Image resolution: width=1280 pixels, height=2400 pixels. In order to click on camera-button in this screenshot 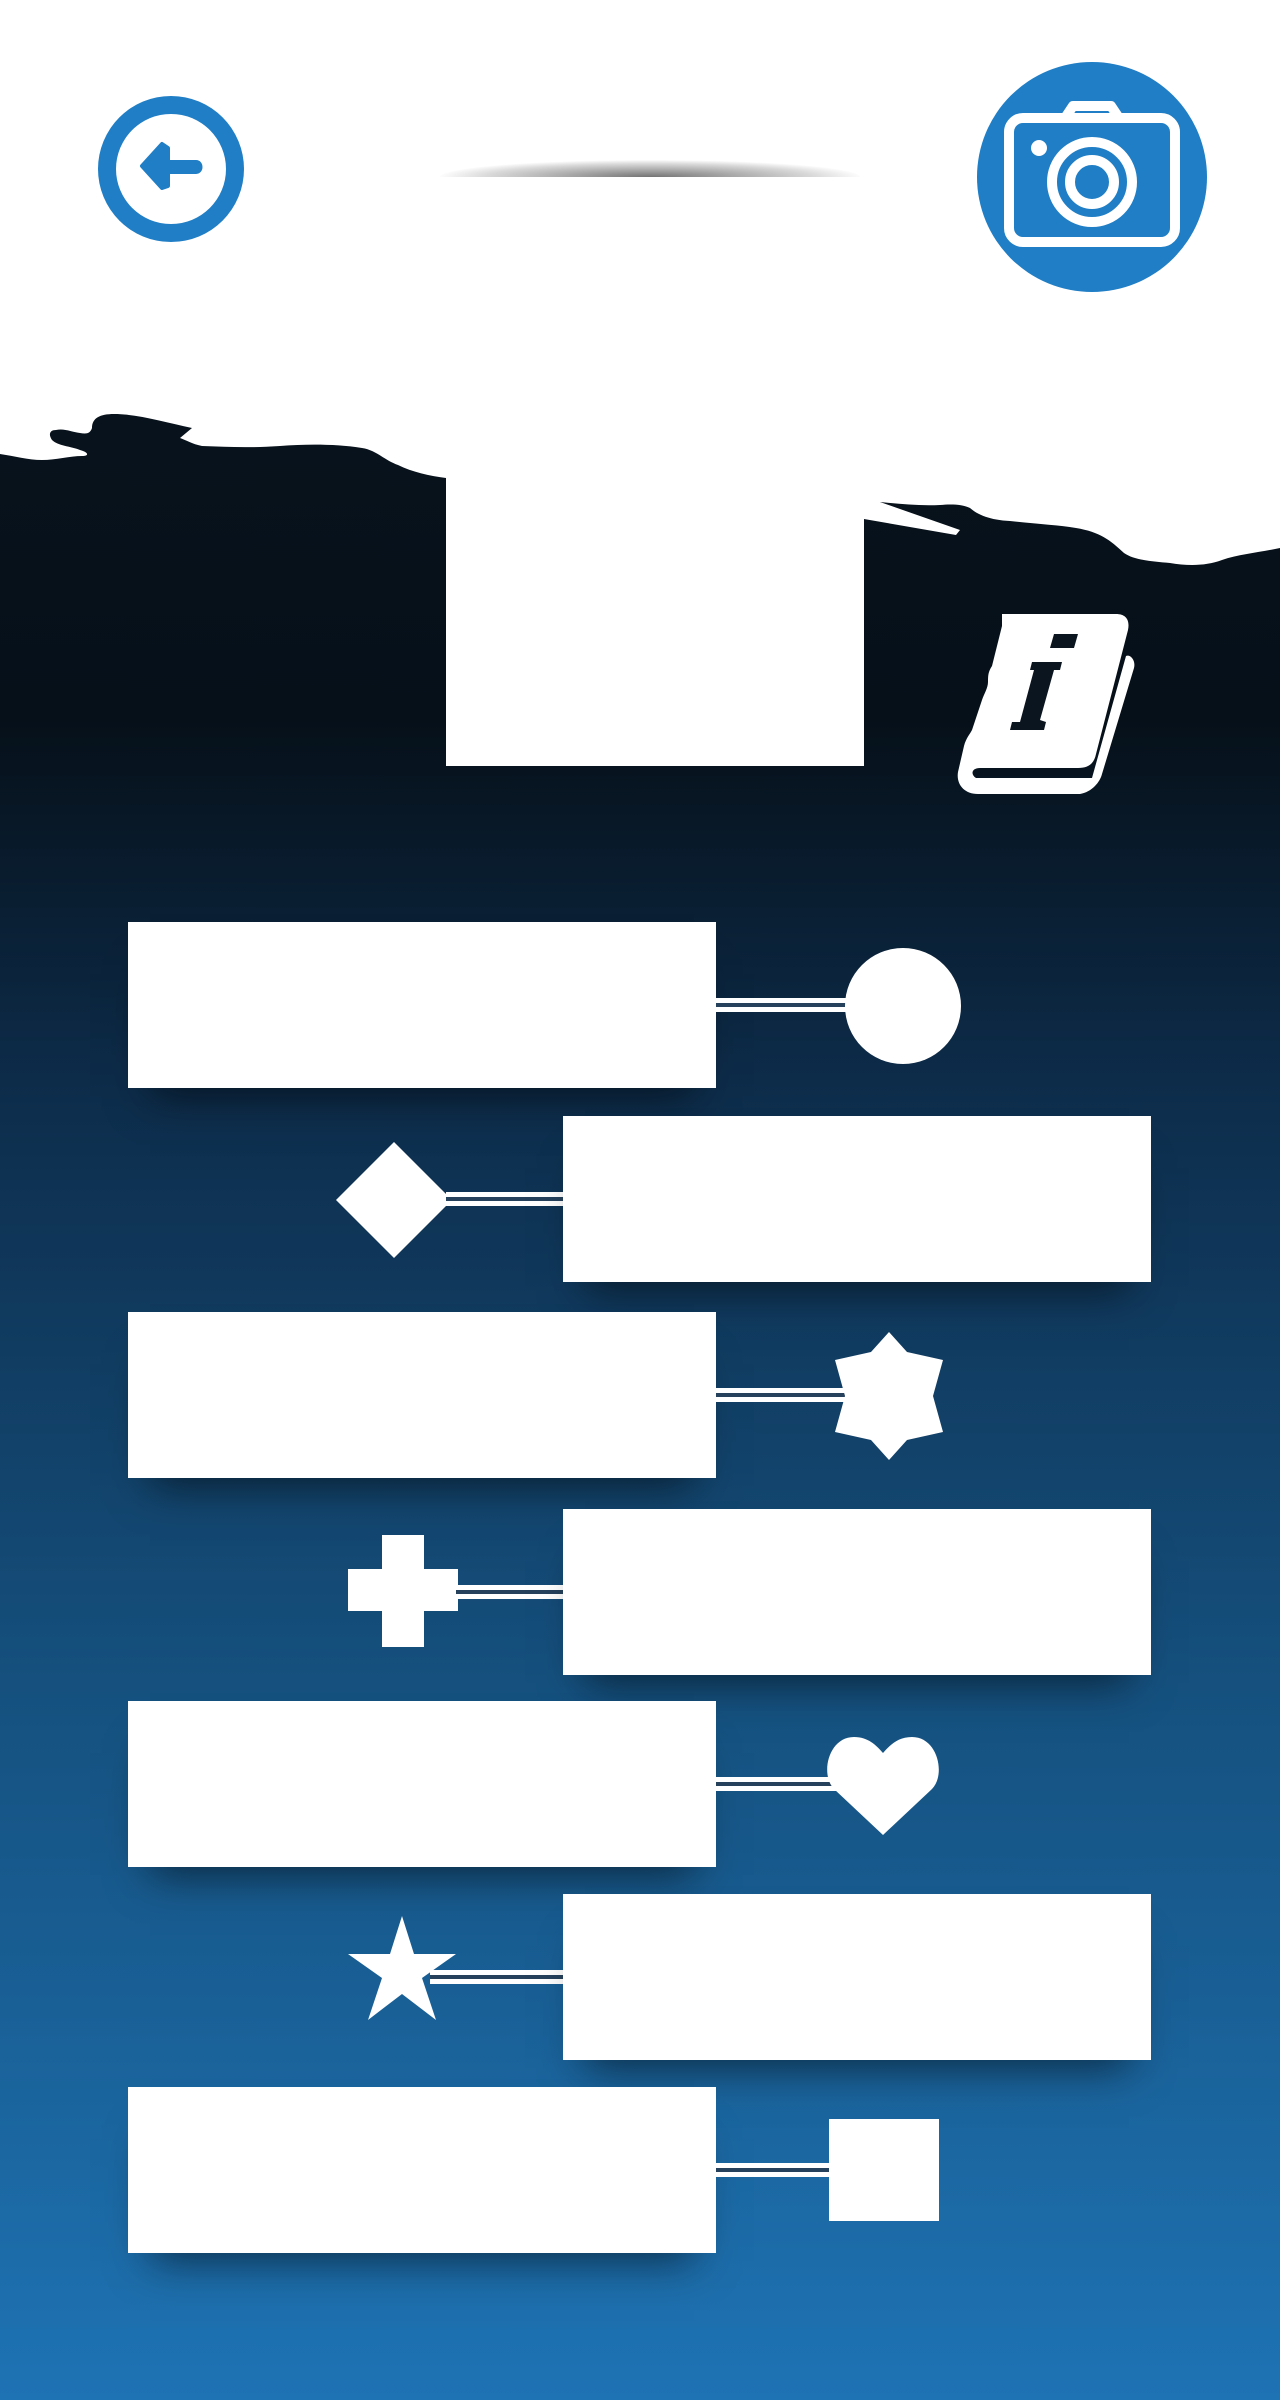, I will do `click(1092, 177)`.